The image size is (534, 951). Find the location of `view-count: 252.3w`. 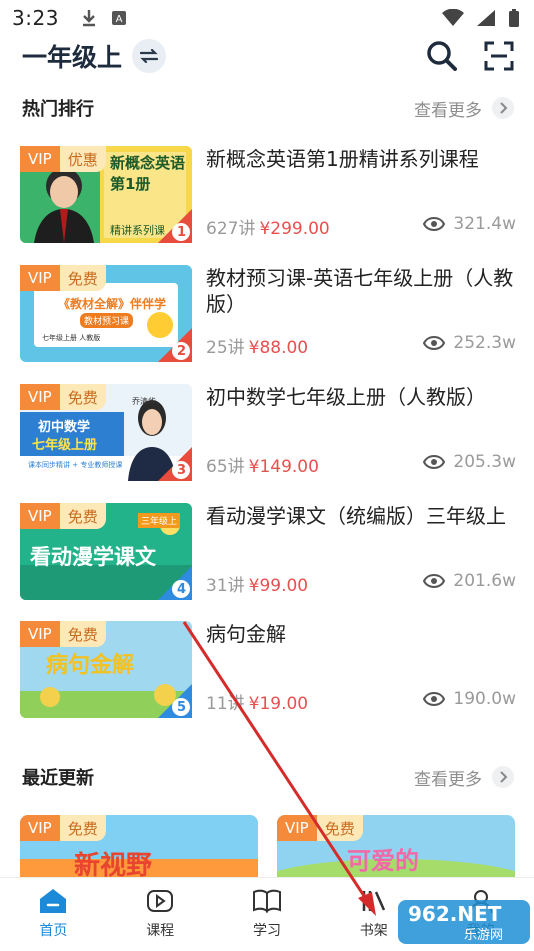

view-count: 252.3w is located at coordinates (469, 343).